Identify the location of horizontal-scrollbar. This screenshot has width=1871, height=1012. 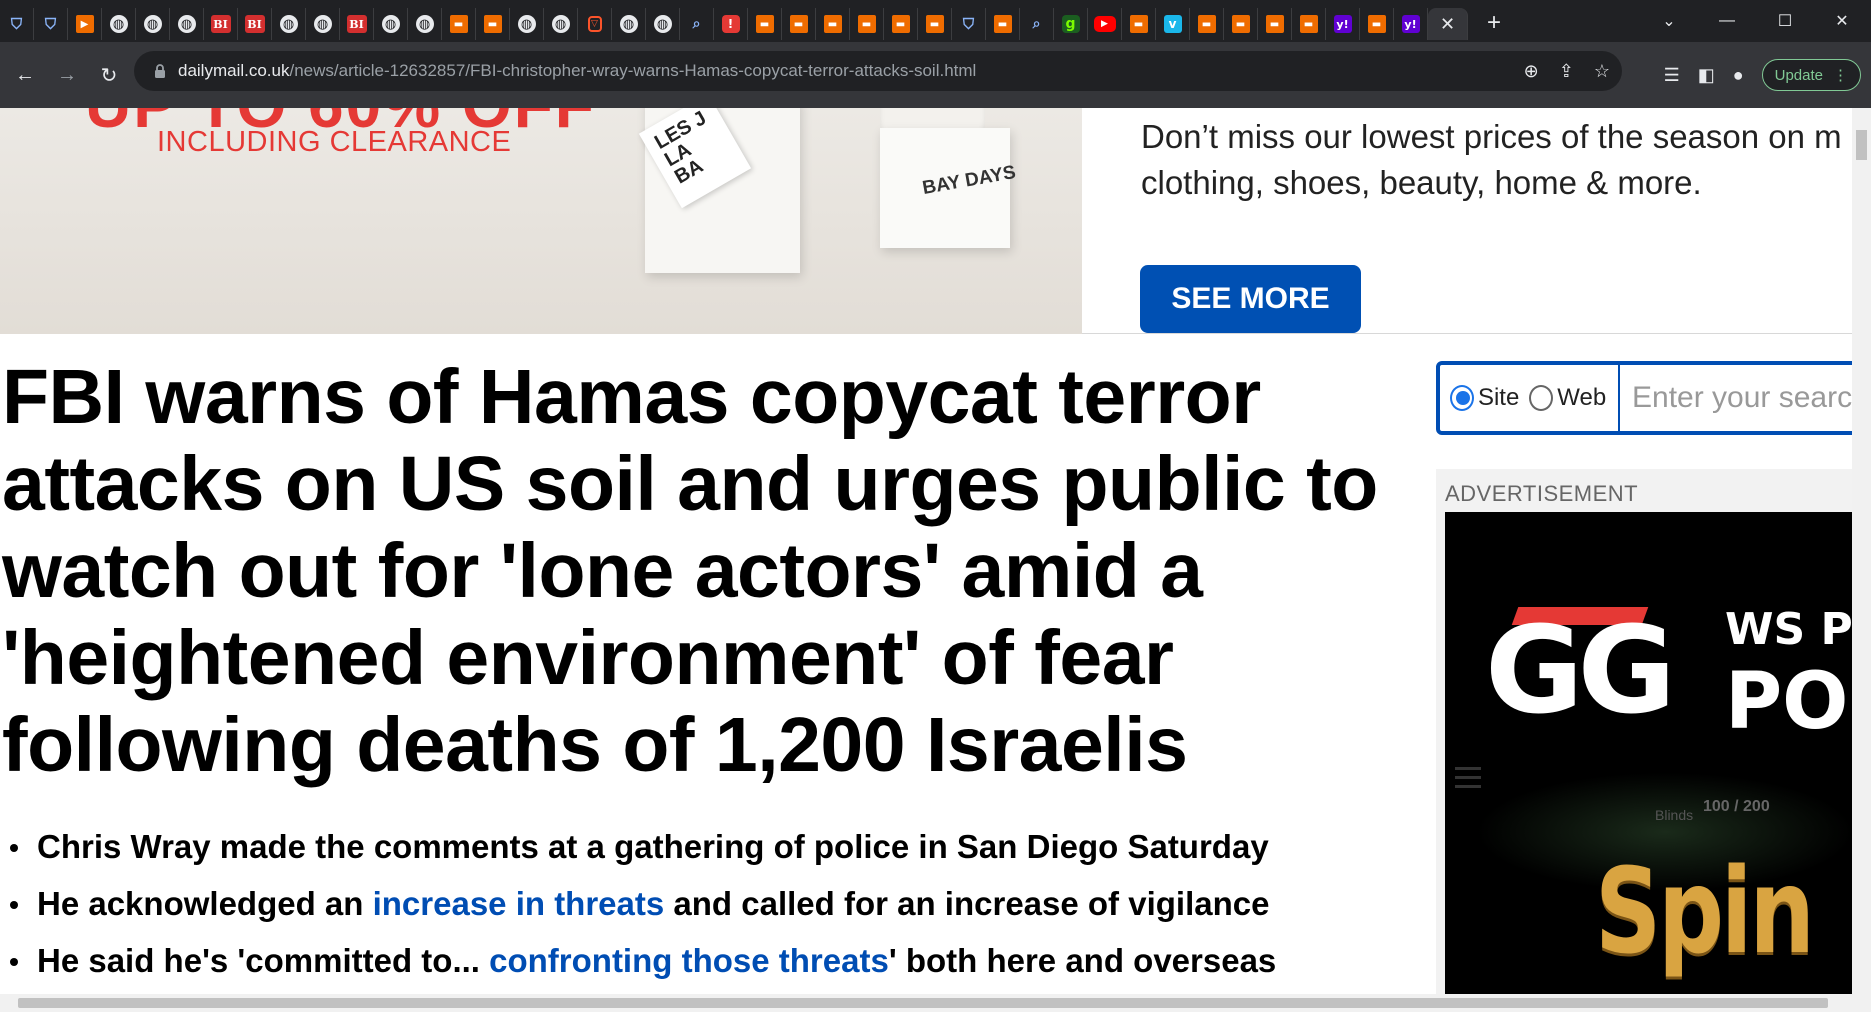
(935, 1003).